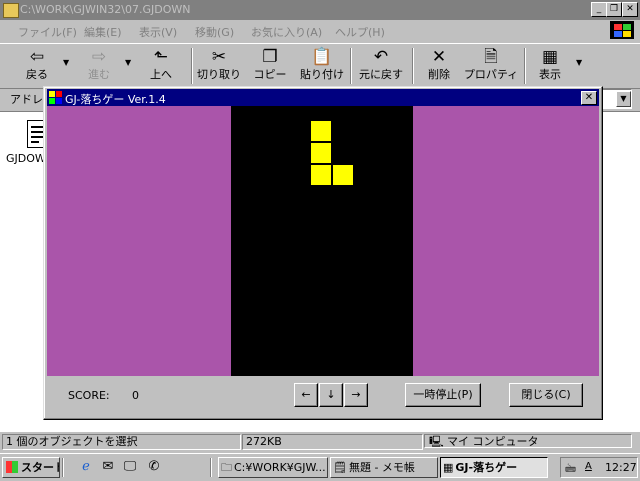 This screenshot has width=640, height=481. Describe the element at coordinates (26, 158) in the screenshot. I see `file-label: GJDOW` at that location.